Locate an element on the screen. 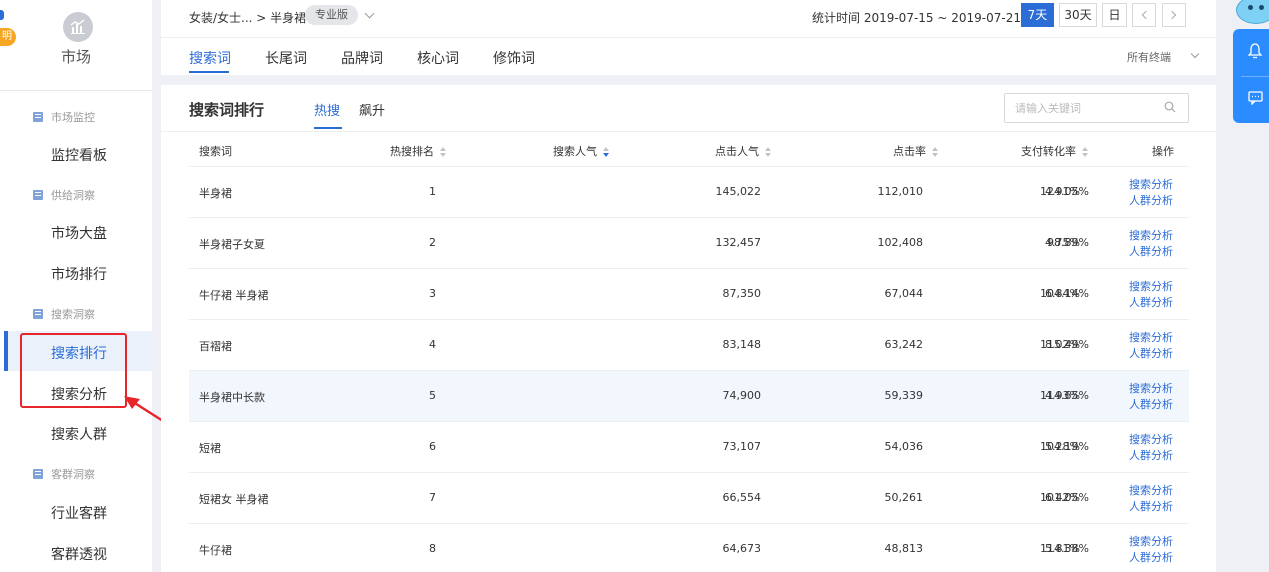  sidebar-item-monitor-board: 监控看板 is located at coordinates (79, 155).